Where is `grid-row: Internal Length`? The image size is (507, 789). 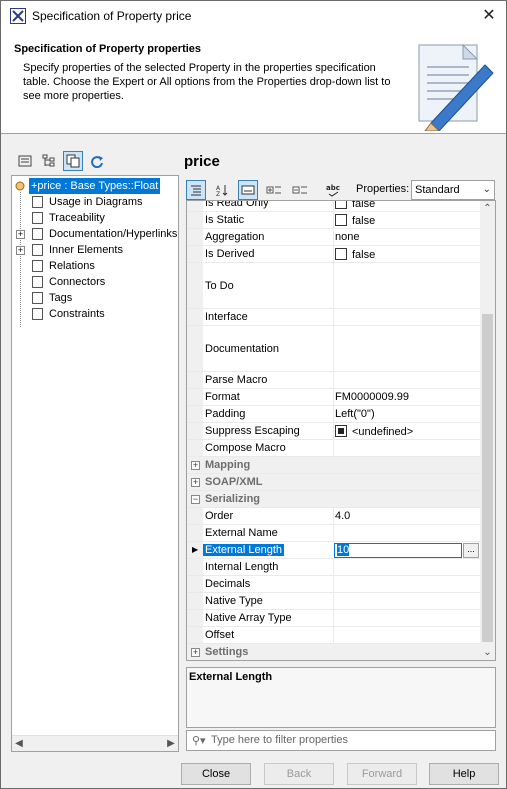 grid-row: Internal Length is located at coordinates (334, 567).